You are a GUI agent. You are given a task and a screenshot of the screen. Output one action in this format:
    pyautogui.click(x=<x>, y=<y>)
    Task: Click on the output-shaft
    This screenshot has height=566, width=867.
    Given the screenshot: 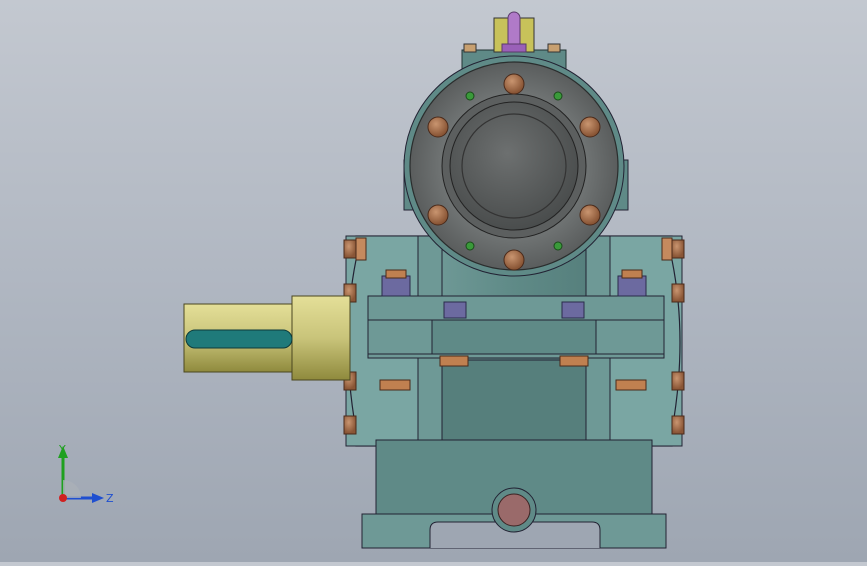 What is the action you would take?
    pyautogui.click(x=267, y=338)
    